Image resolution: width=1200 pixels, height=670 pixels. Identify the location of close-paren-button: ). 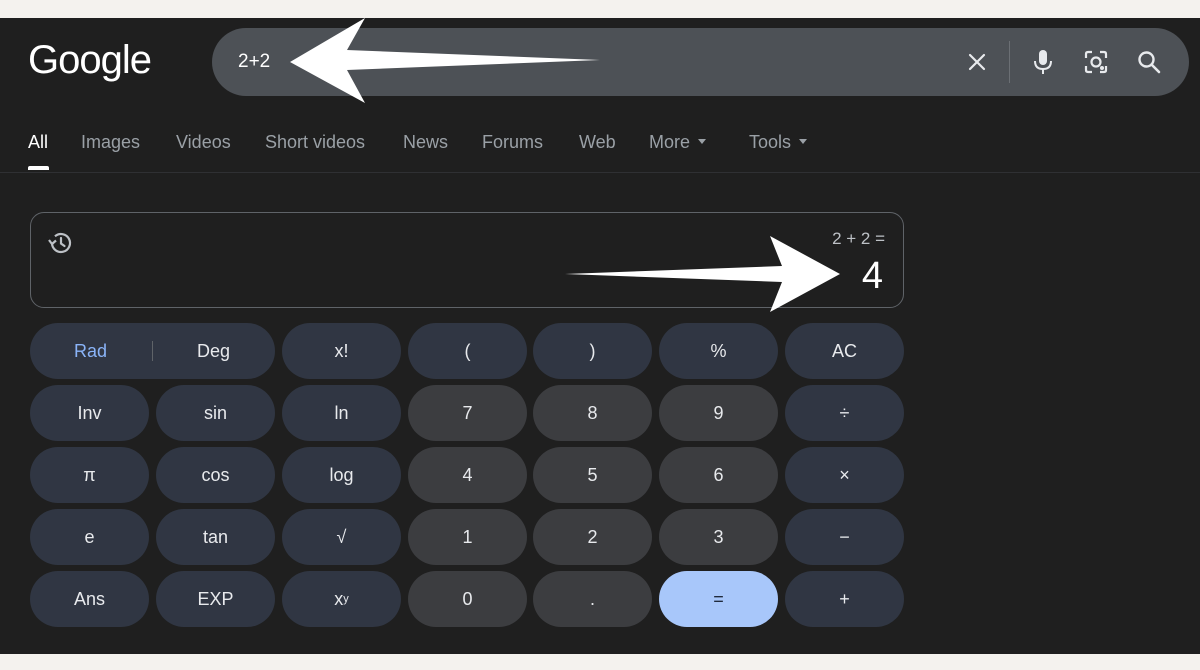
(592, 351).